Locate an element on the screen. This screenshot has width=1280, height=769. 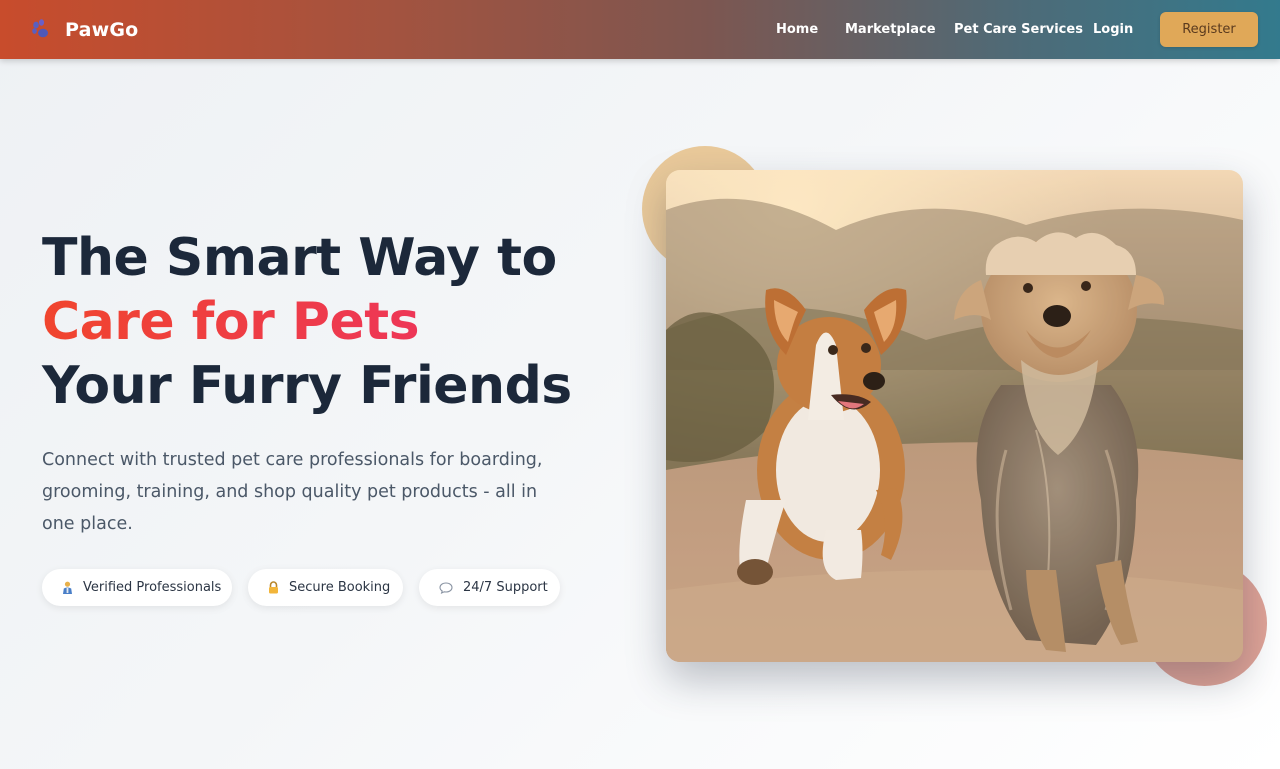
badge-label: Verified Professionals is located at coordinates (152, 587).